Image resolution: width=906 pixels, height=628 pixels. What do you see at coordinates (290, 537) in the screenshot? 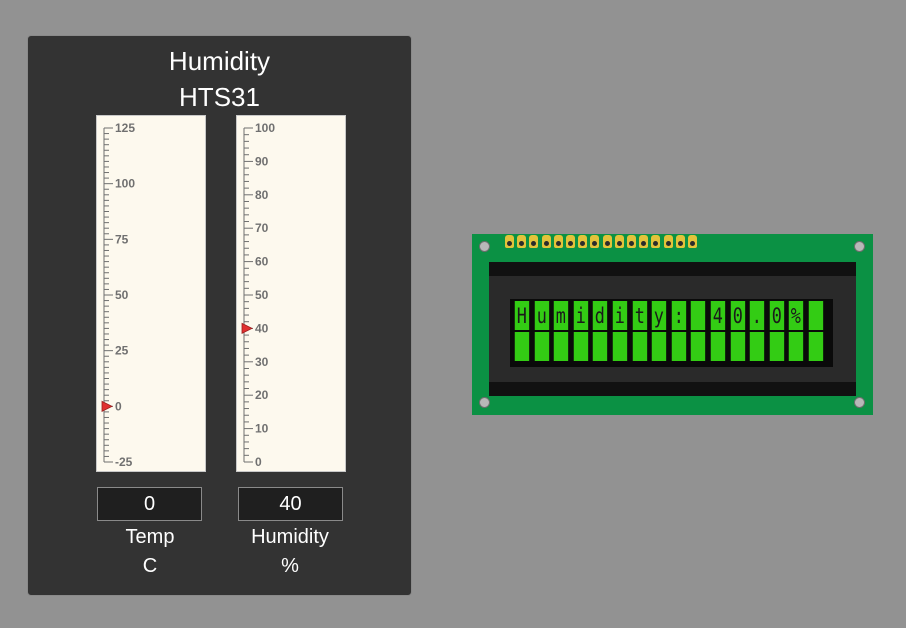
I see `humidity-caption: Humidity` at bounding box center [290, 537].